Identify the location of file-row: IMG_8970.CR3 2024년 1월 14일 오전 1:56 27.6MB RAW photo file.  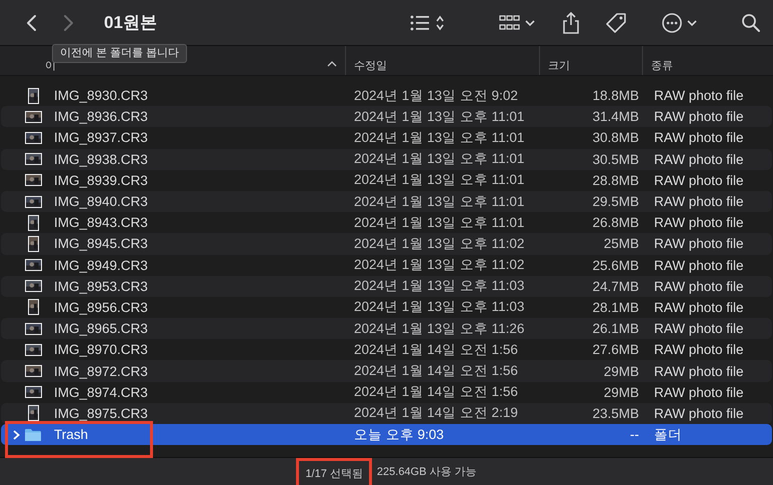
(386, 349).